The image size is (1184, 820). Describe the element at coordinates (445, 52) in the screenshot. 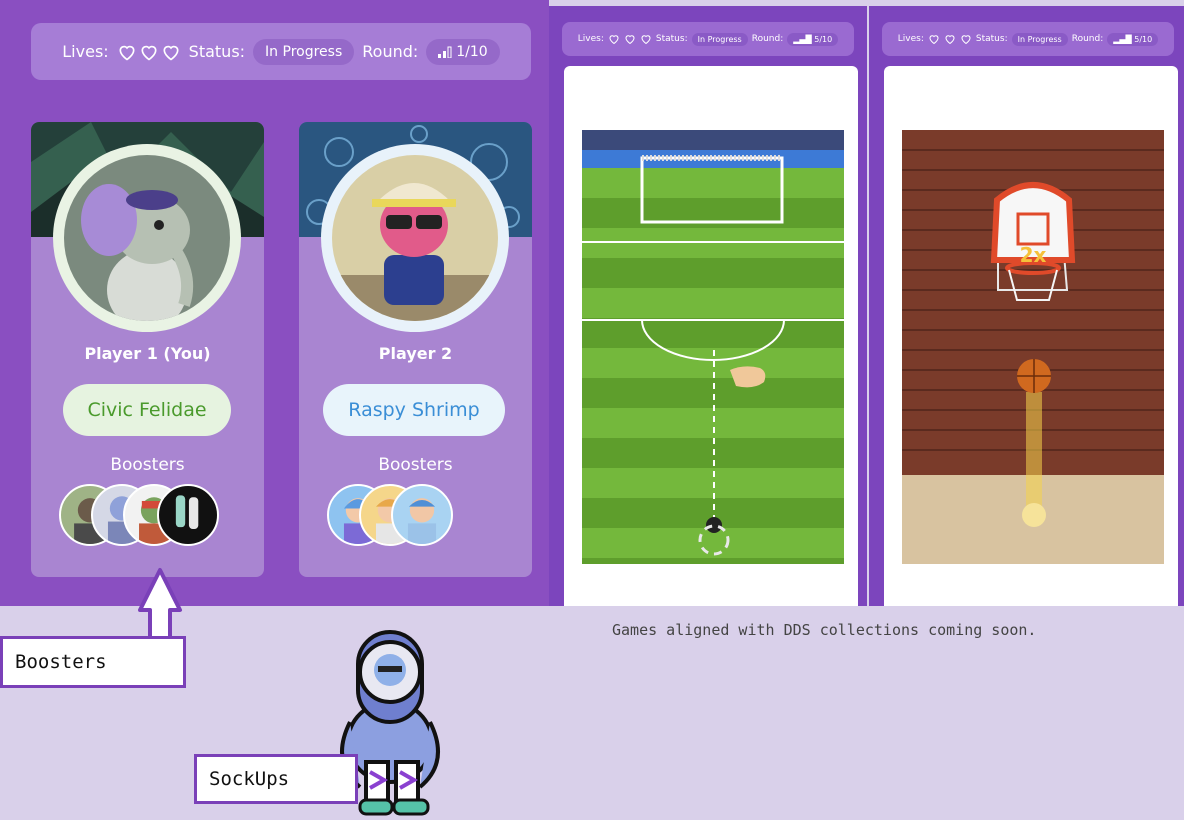

I see `signal-bars-icon` at that location.